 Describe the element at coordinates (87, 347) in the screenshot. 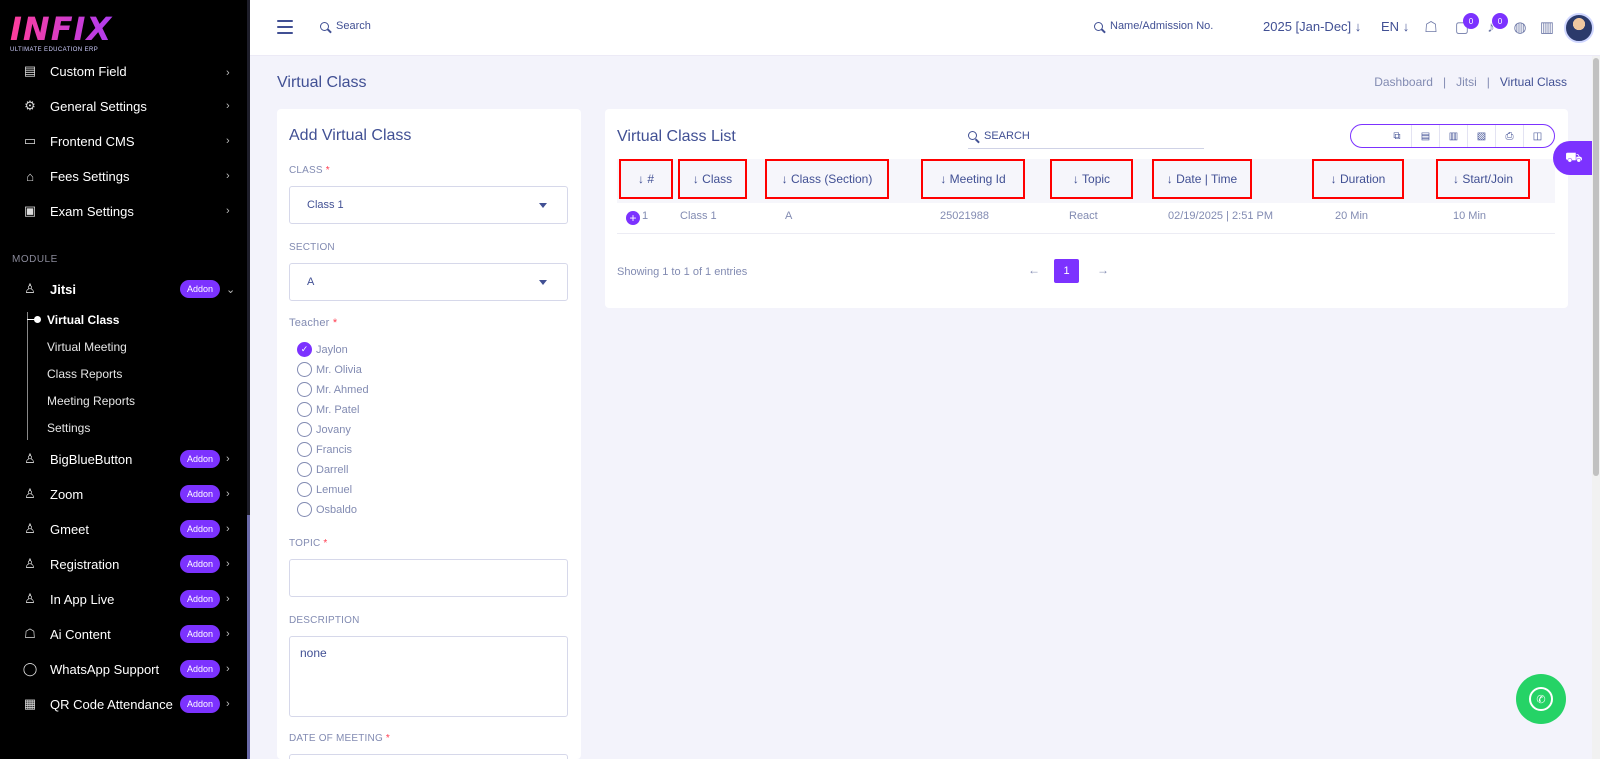

I see `sidebar-subitem-virtual-meeting: Virtual Meeting` at that location.